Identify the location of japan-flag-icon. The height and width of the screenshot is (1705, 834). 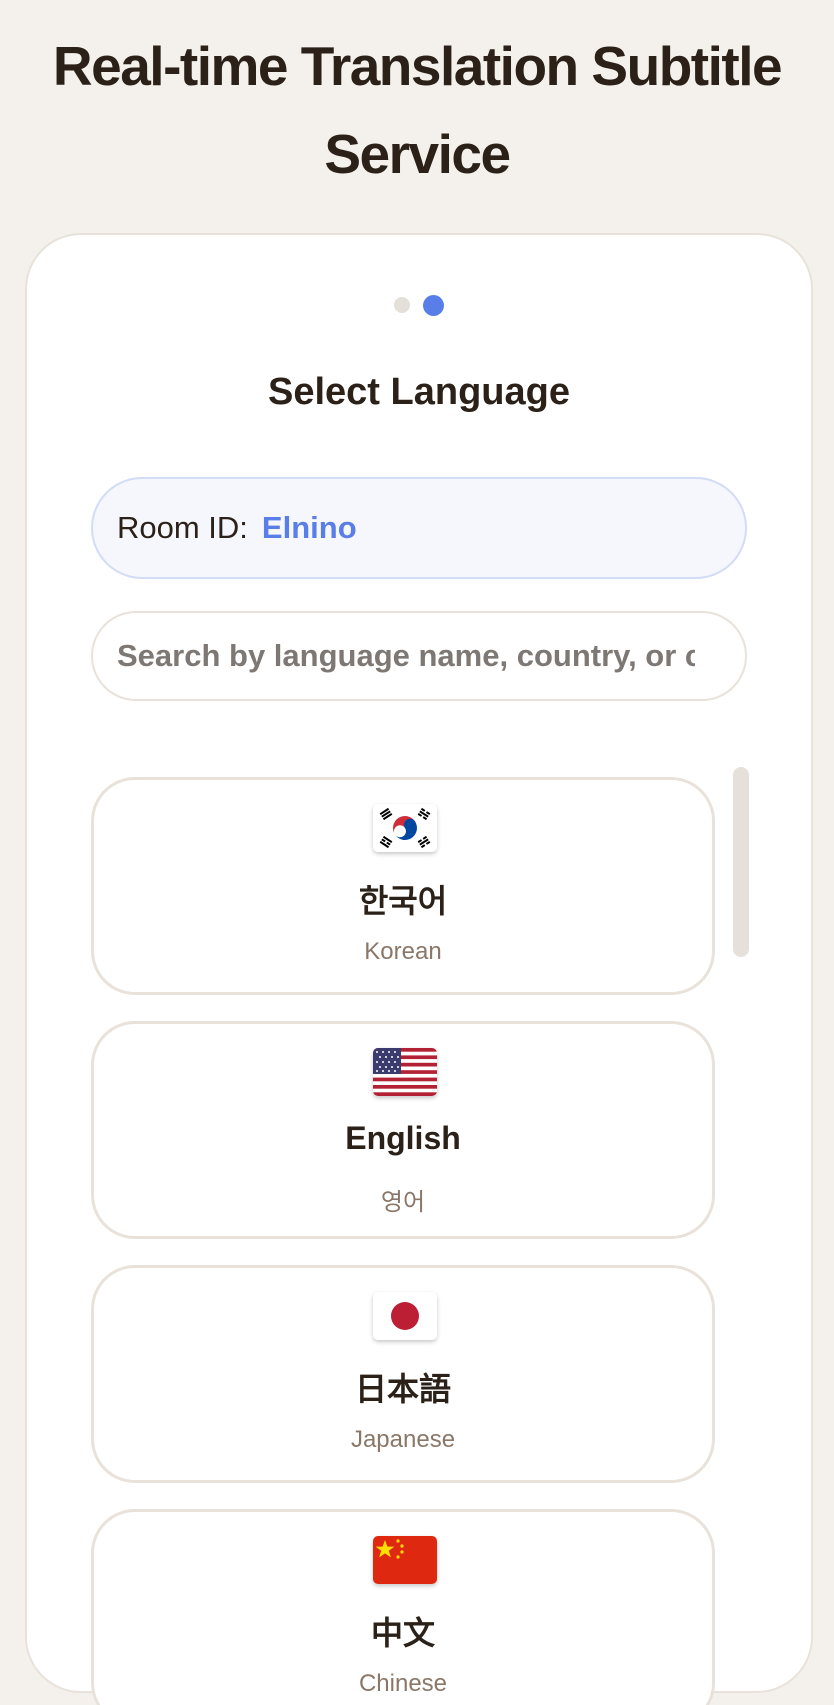
(405, 1316).